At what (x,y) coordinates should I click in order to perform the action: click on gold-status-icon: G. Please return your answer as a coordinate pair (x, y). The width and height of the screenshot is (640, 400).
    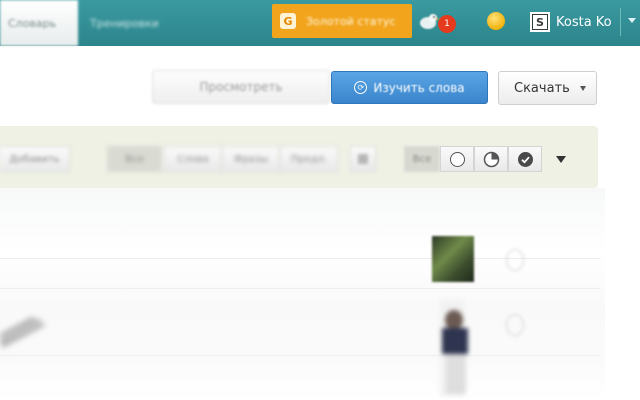
    Looking at the image, I should click on (288, 21).